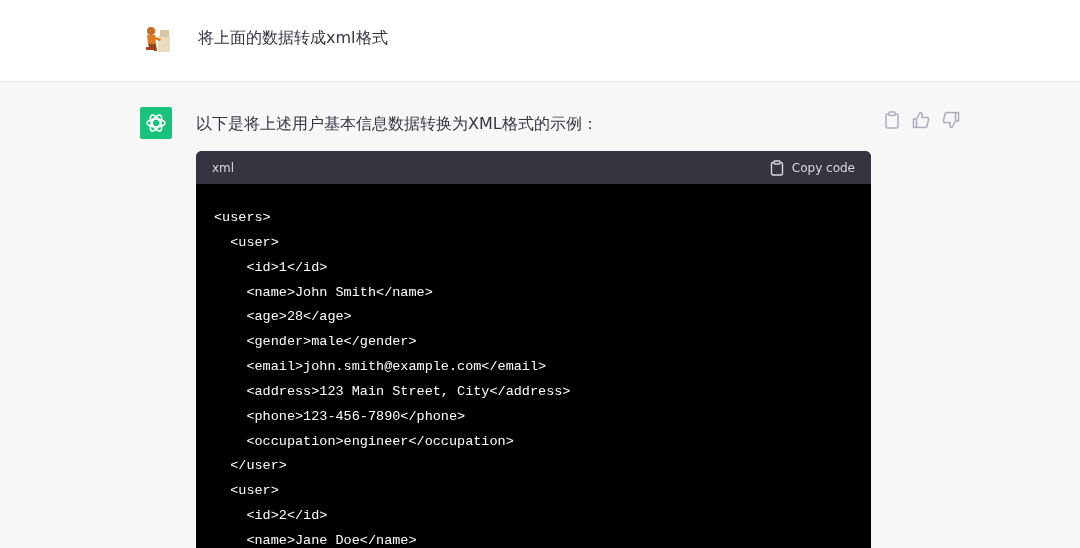 Image resolution: width=1080 pixels, height=548 pixels. Describe the element at coordinates (396, 367) in the screenshot. I see `code-line: <email>john.smith@example.com</email>` at that location.